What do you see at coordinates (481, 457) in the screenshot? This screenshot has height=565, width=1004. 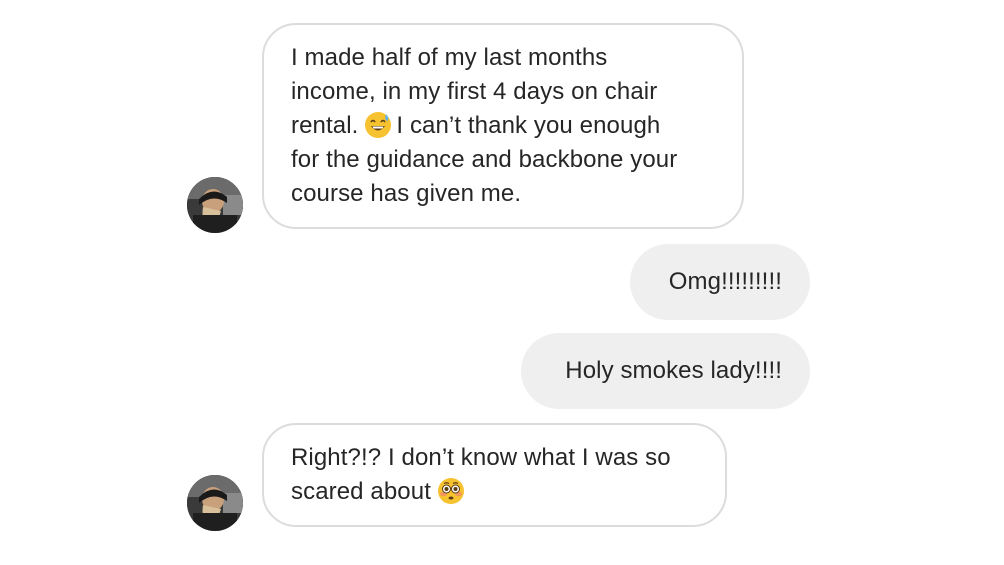 I see `message-text-line: Right?!? I don’t know what I was so` at bounding box center [481, 457].